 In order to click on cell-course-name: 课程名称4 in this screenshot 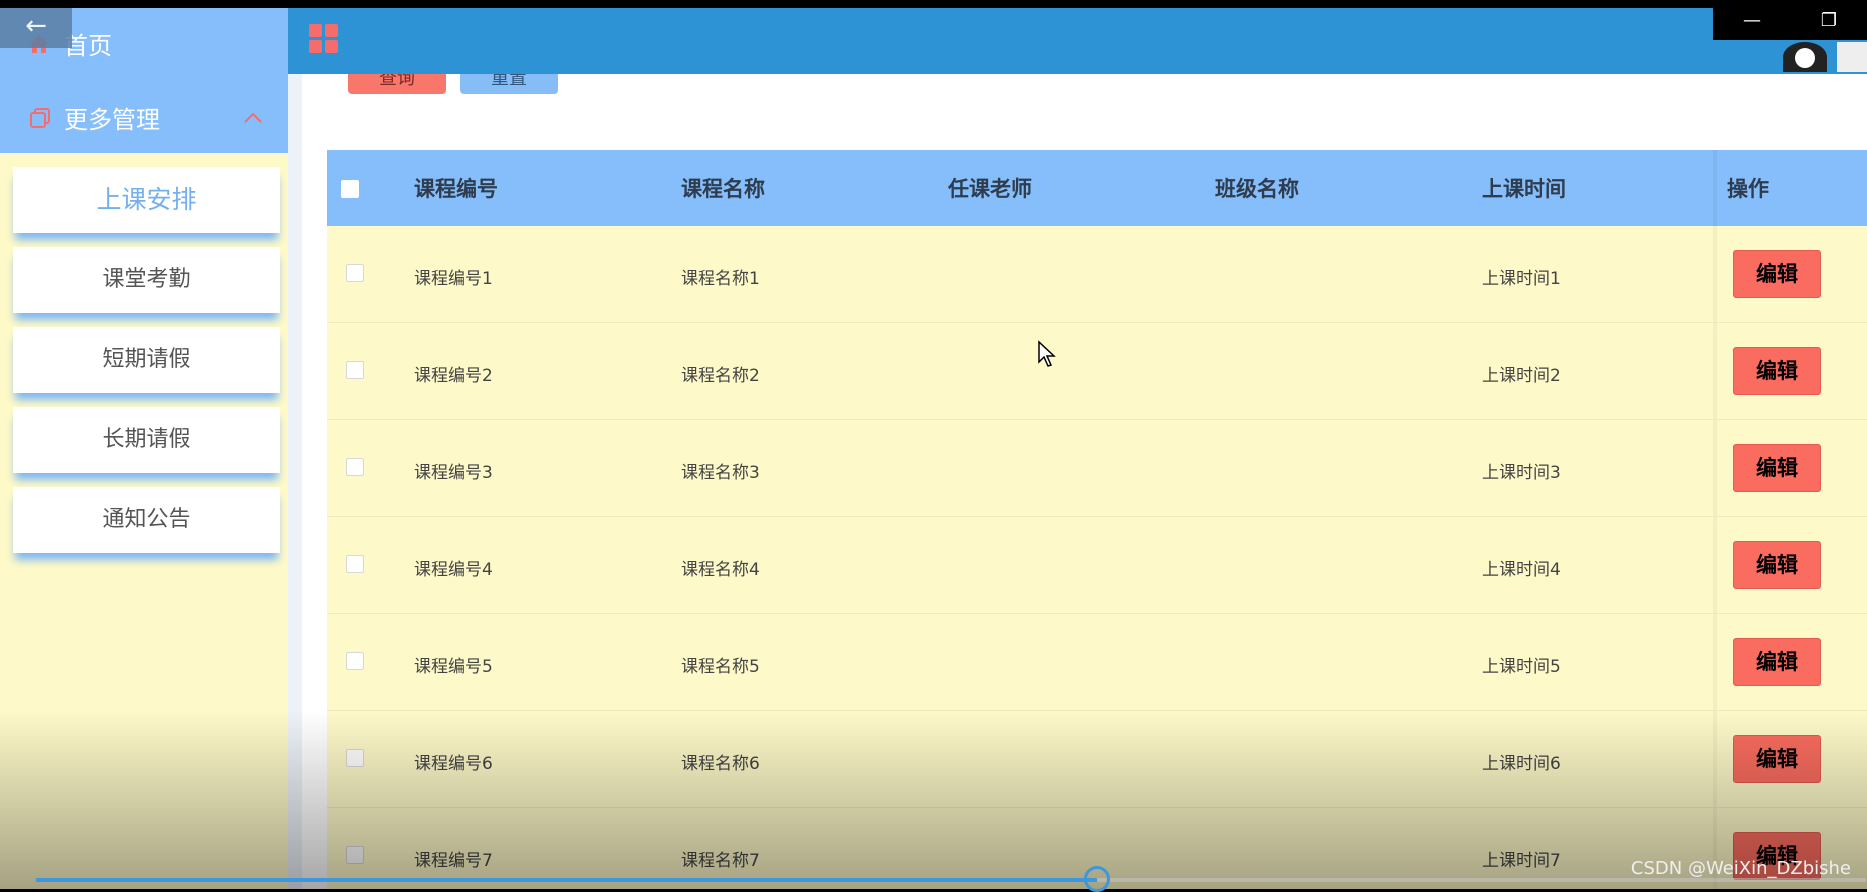, I will do `click(720, 570)`.